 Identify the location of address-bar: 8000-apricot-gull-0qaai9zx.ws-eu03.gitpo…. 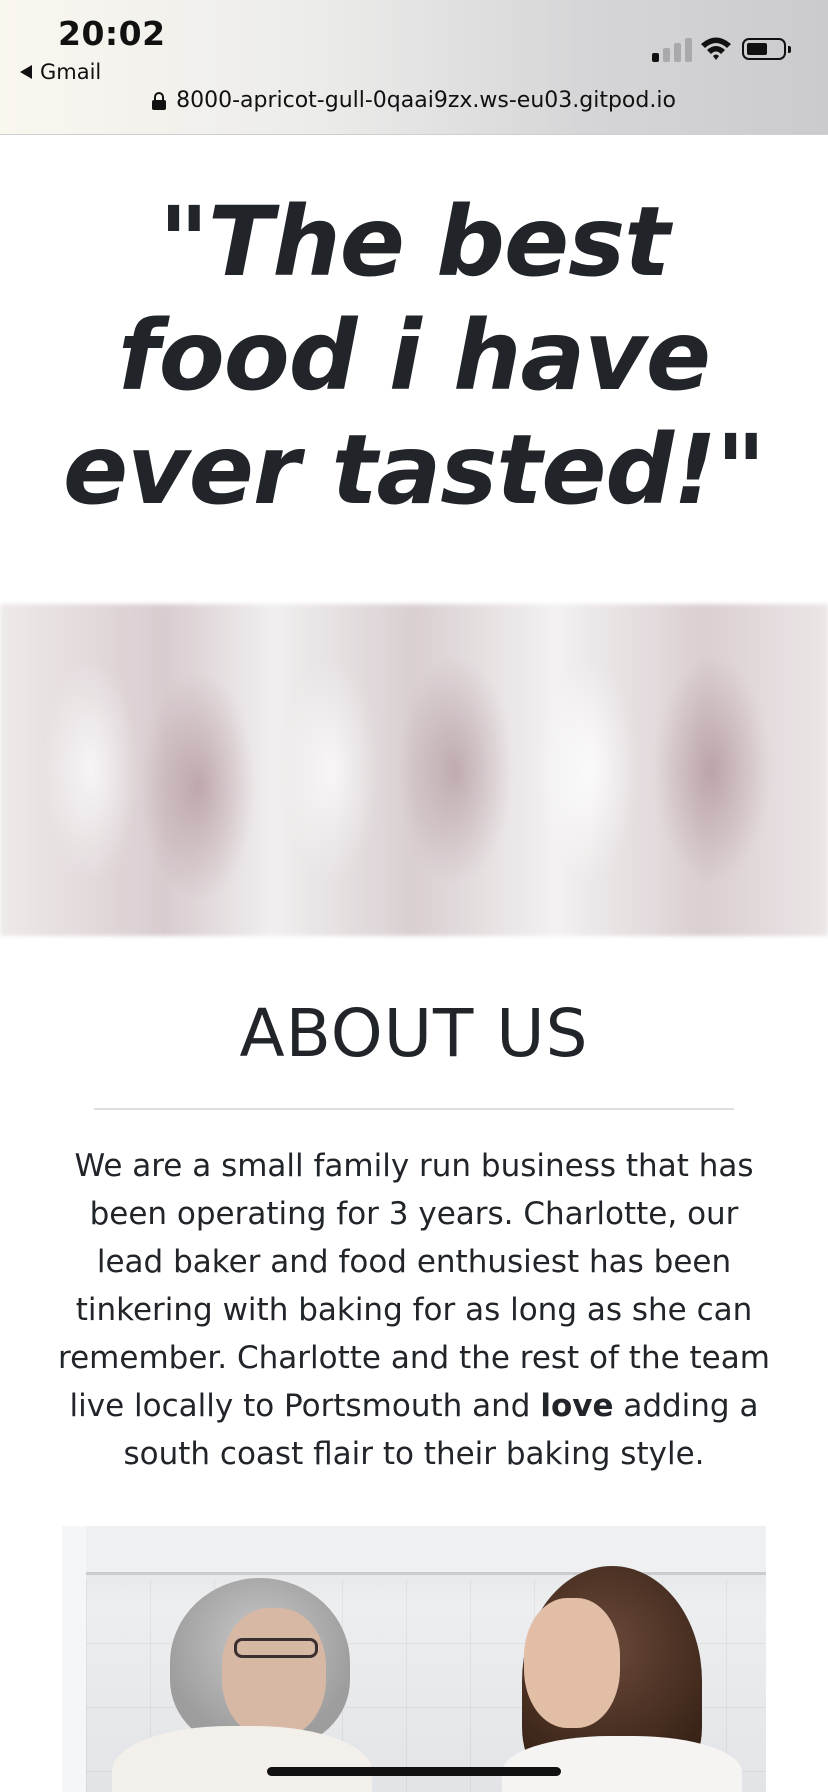
(414, 100).